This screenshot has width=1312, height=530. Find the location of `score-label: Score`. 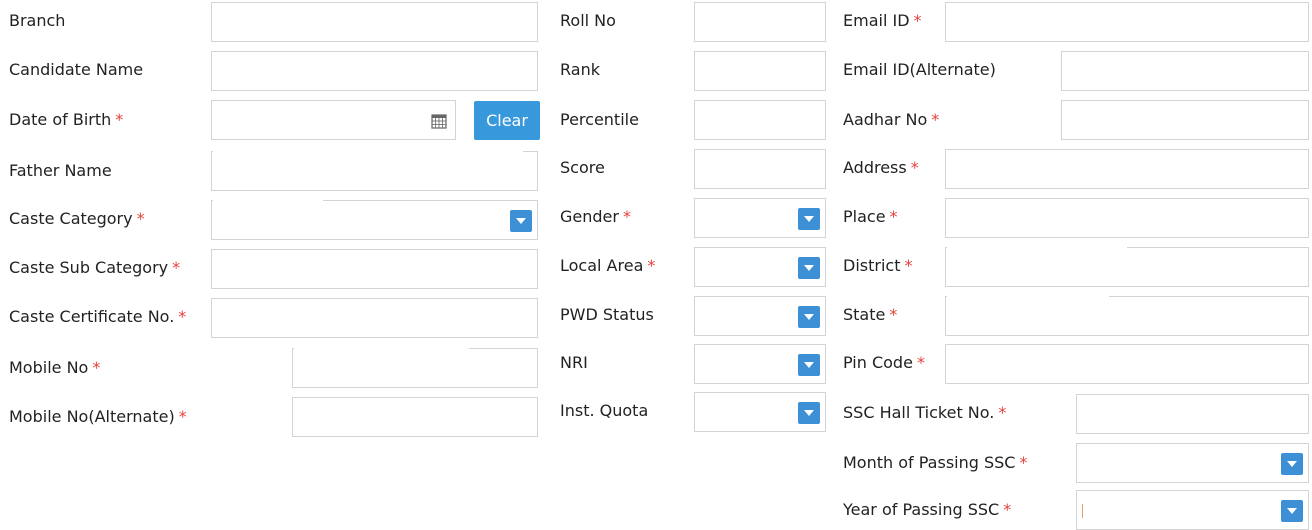

score-label: Score is located at coordinates (582, 167).